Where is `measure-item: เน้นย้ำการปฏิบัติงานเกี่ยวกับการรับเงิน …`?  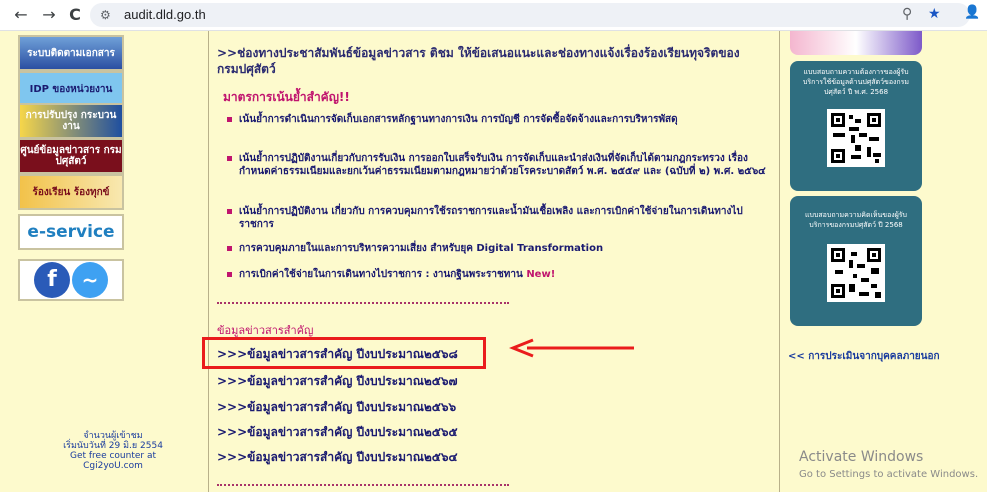 measure-item: เน้นย้ำการปฏิบัติงานเกี่ยวกับการรับเงิน … is located at coordinates (497, 165).